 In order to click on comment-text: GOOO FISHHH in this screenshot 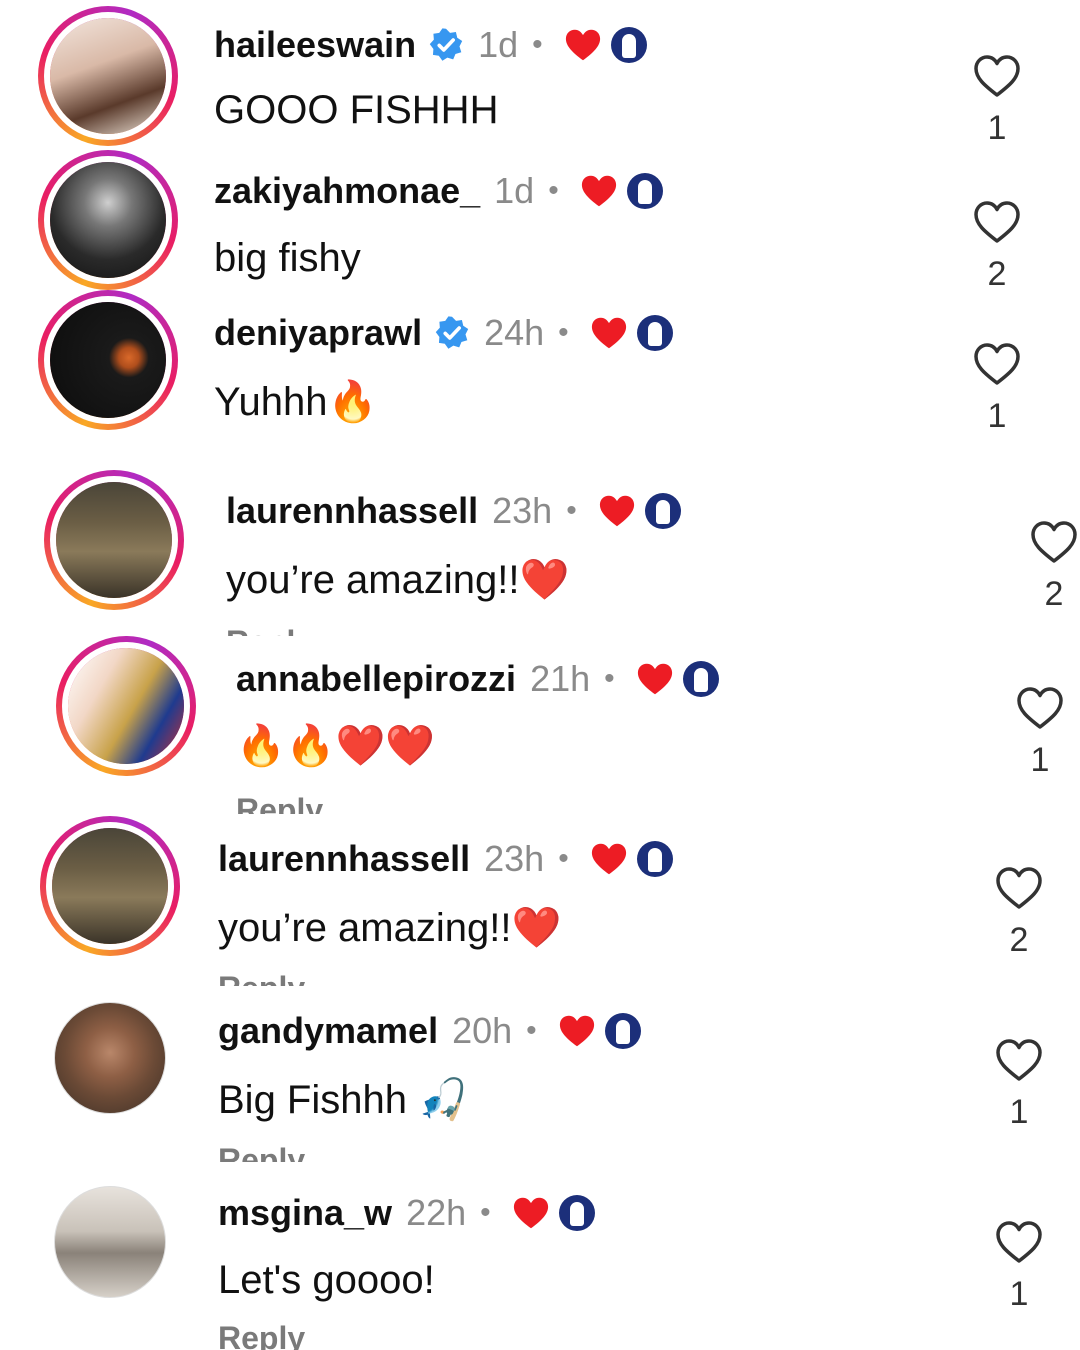, I will do `click(356, 110)`.